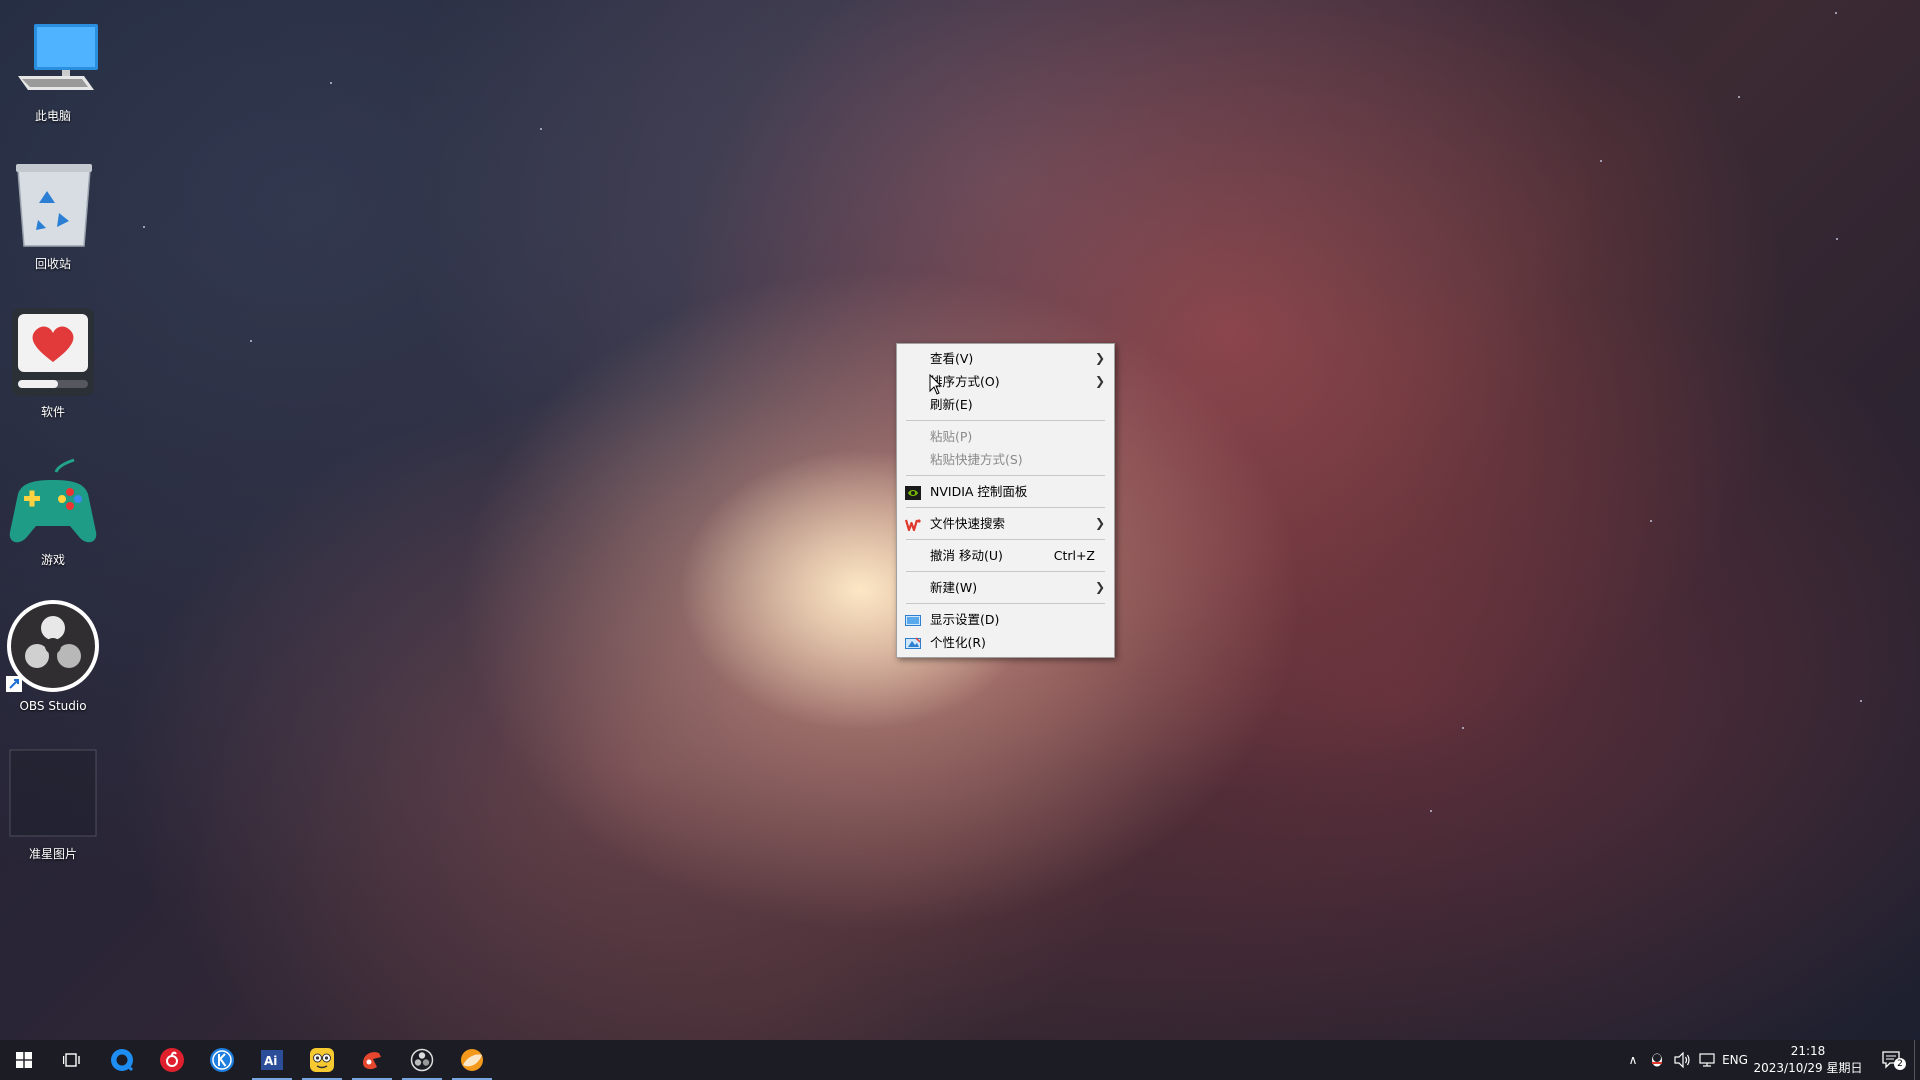  What do you see at coordinates (965, 619) in the screenshot?
I see `menu-item-label: 显示设置(D)` at bounding box center [965, 619].